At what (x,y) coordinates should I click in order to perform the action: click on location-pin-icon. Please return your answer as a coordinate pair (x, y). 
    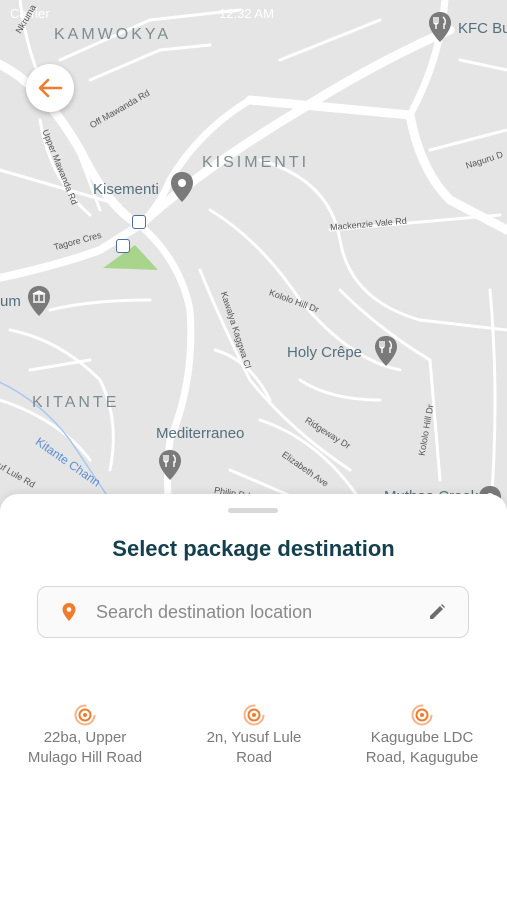
    Looking at the image, I should click on (182, 187).